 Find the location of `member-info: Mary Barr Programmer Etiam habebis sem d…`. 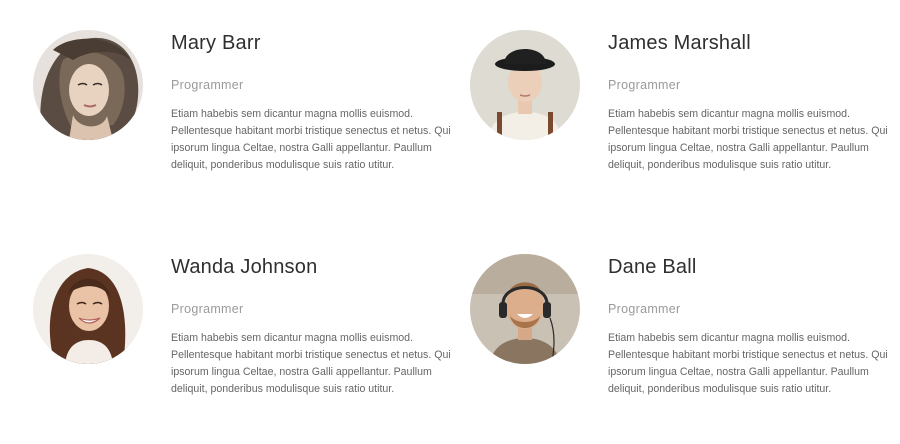

member-info: Mary Barr Programmer Etiam habebis sem d… is located at coordinates (316, 102).